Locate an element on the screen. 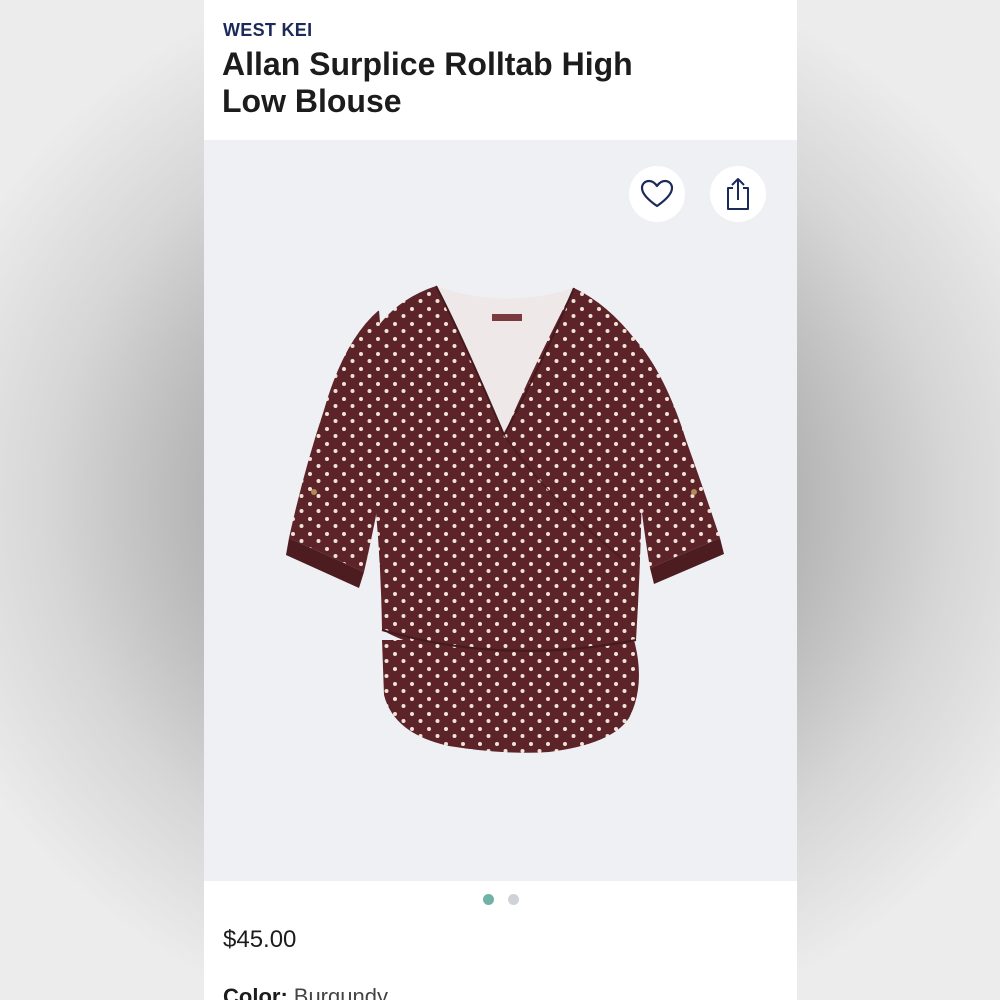  color-label: Color: is located at coordinates (255, 992).